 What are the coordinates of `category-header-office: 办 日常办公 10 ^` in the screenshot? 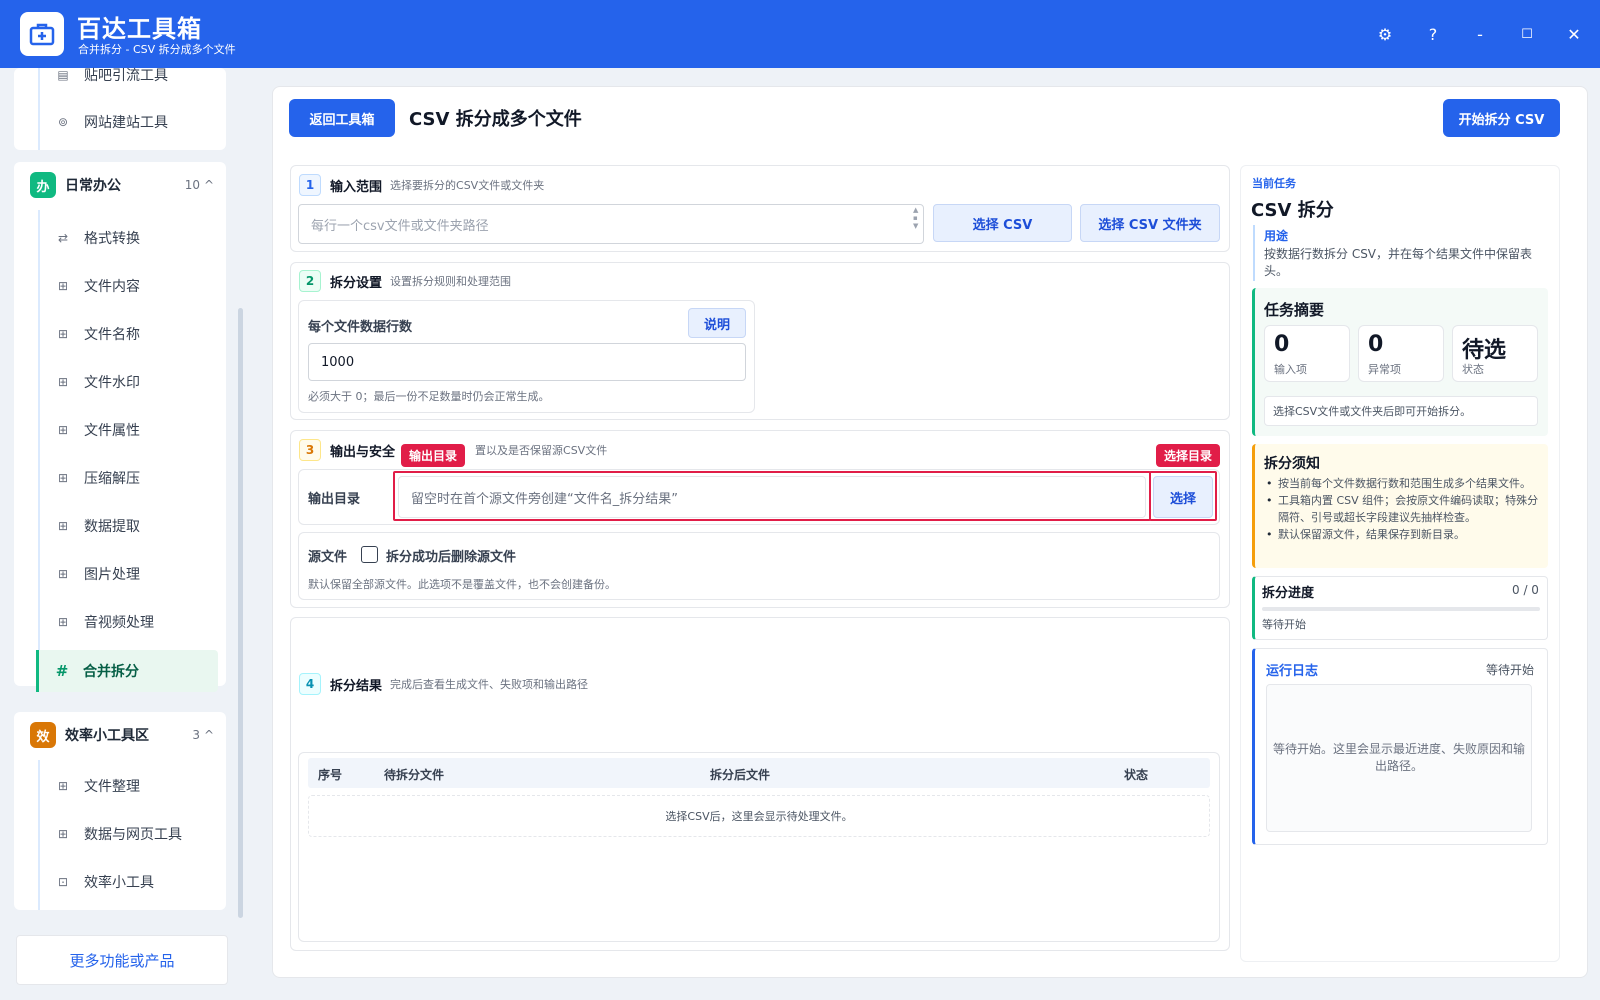 It's located at (120, 185).